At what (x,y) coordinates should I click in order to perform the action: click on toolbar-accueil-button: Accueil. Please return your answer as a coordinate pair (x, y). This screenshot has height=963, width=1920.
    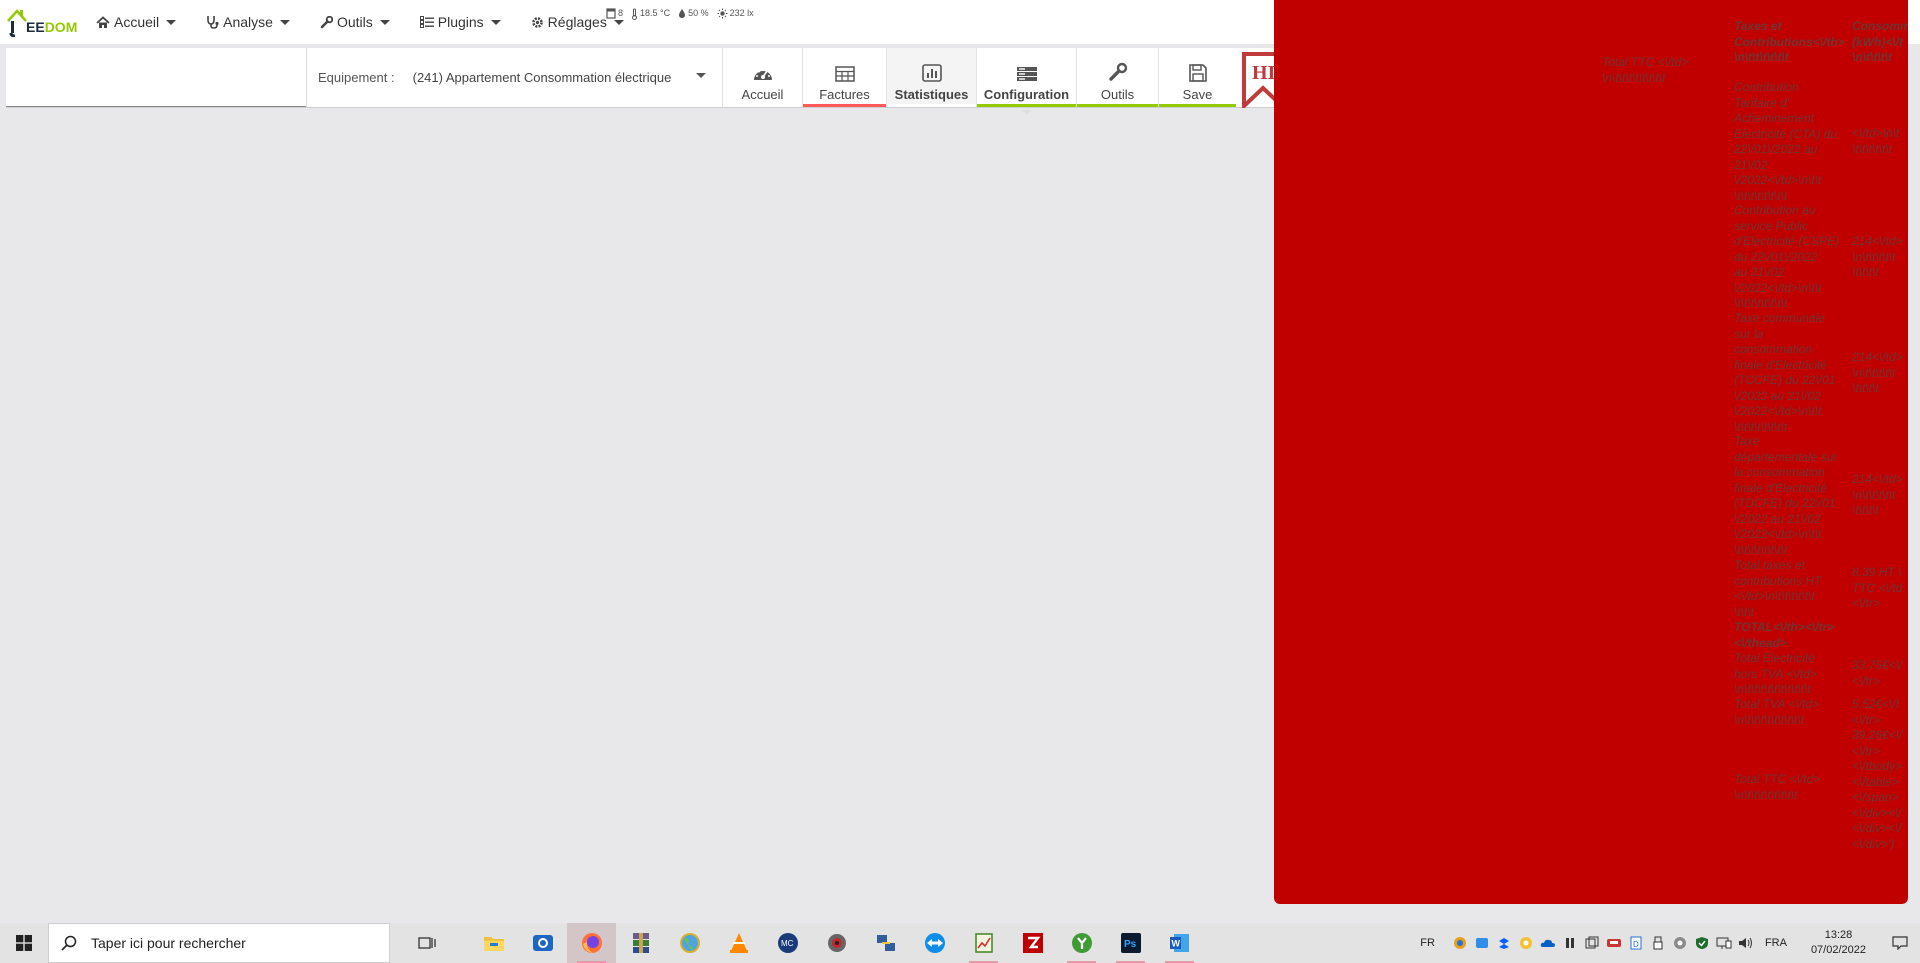
    Looking at the image, I should click on (762, 77).